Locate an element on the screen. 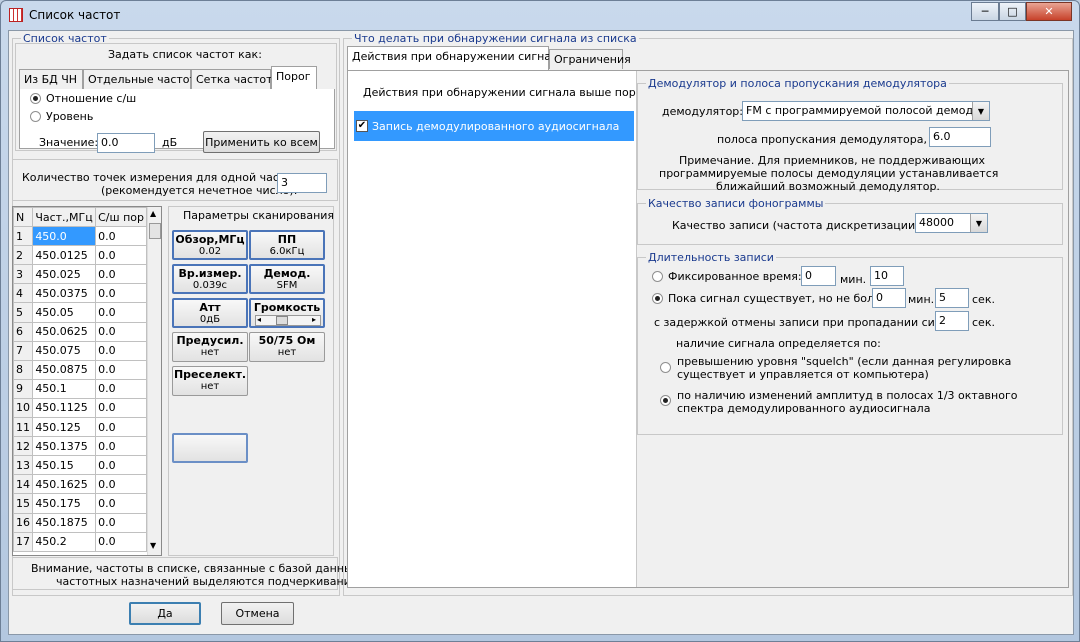 This screenshot has height=642, width=1080. action-item: ✔ Запись демодулированного аудиосигнала is located at coordinates (494, 126).